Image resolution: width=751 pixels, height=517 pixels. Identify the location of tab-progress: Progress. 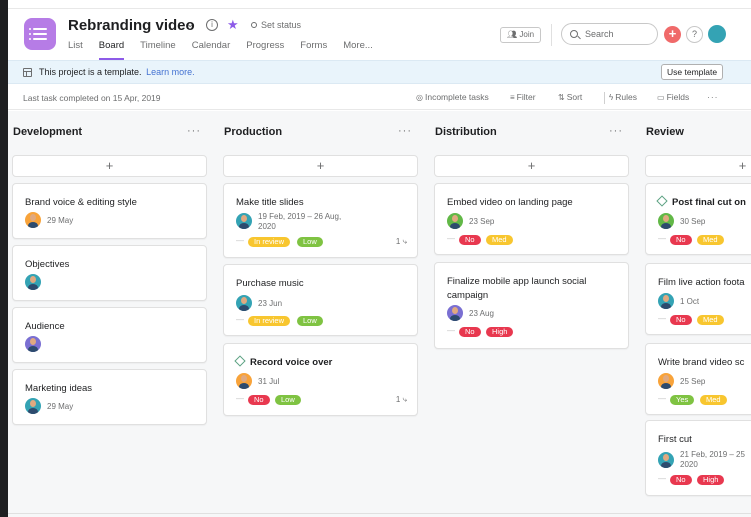
(265, 47).